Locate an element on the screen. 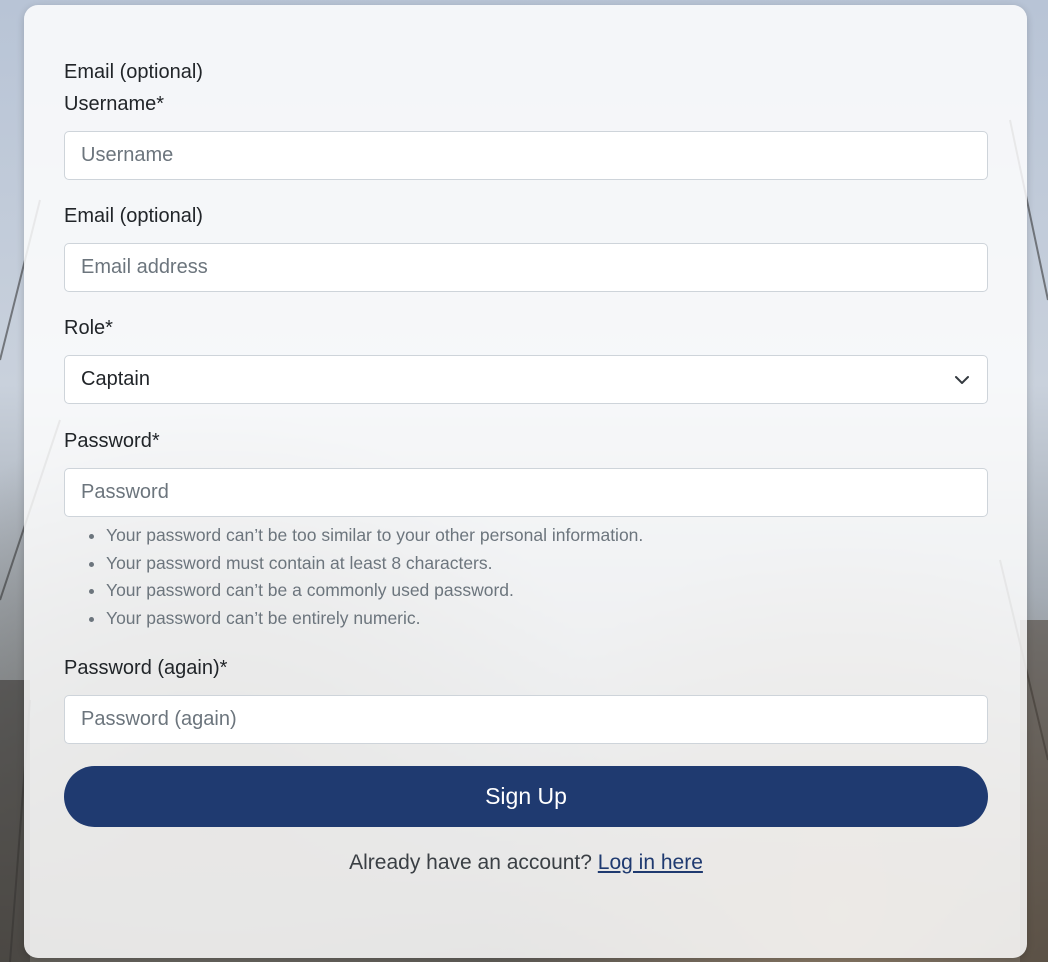  password-help-item: Your password can’t be entirely numeric. is located at coordinates (374, 619).